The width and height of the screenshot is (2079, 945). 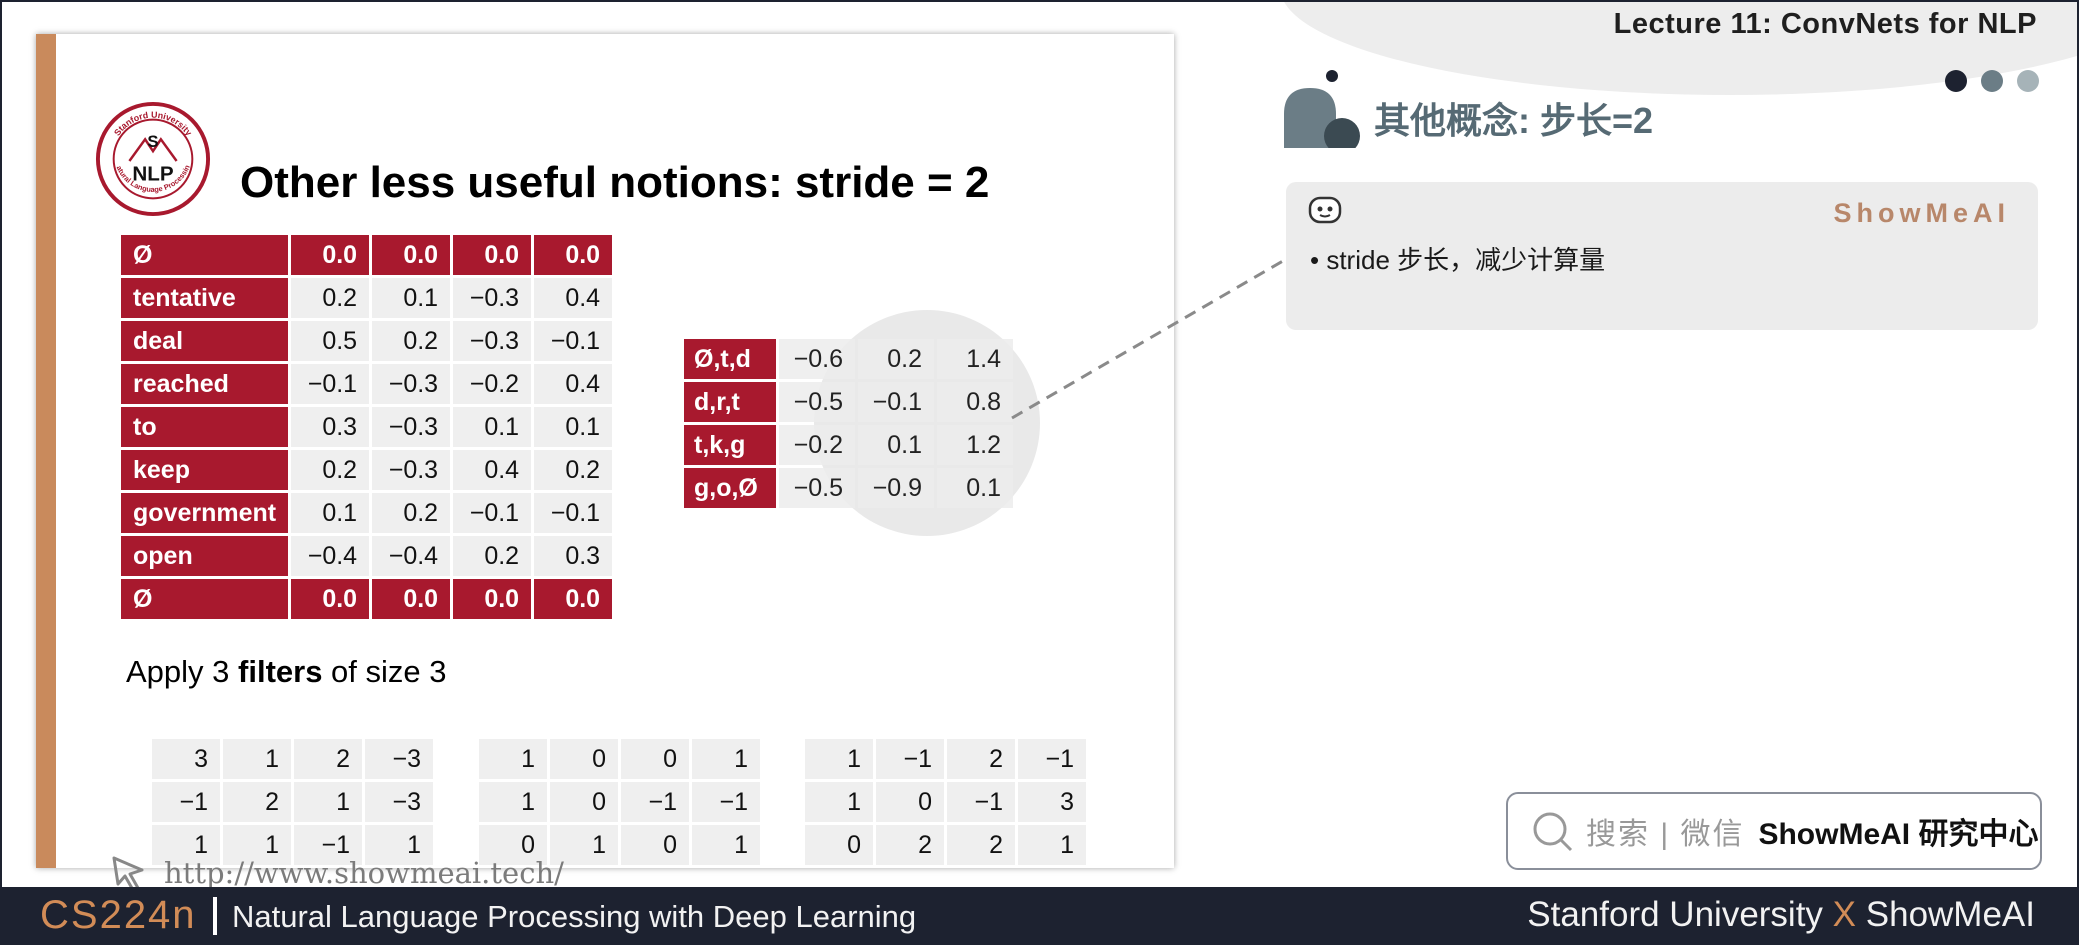 I want to click on table-row: t,k,g −0.2 0.1 1.2, so click(x=848, y=445).